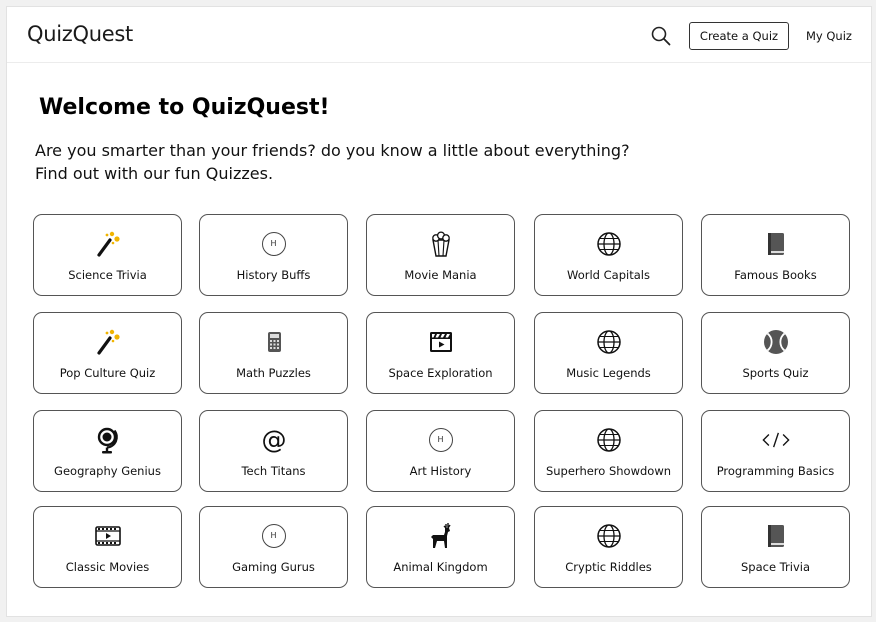  What do you see at coordinates (440, 373) in the screenshot?
I see `quiz-card-label: Space Exploration` at bounding box center [440, 373].